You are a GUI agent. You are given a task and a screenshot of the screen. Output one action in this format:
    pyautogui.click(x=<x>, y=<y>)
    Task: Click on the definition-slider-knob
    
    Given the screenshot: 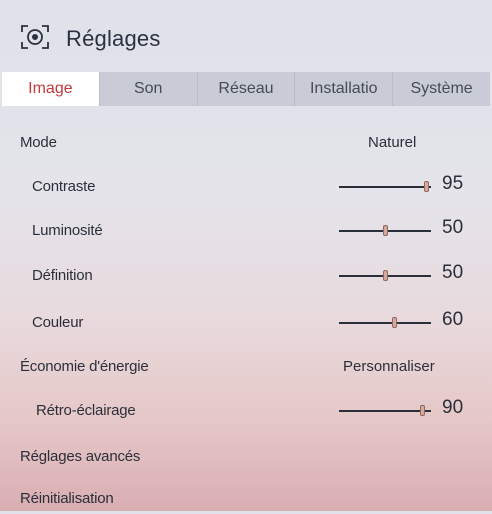 What is the action you would take?
    pyautogui.click(x=385, y=275)
    